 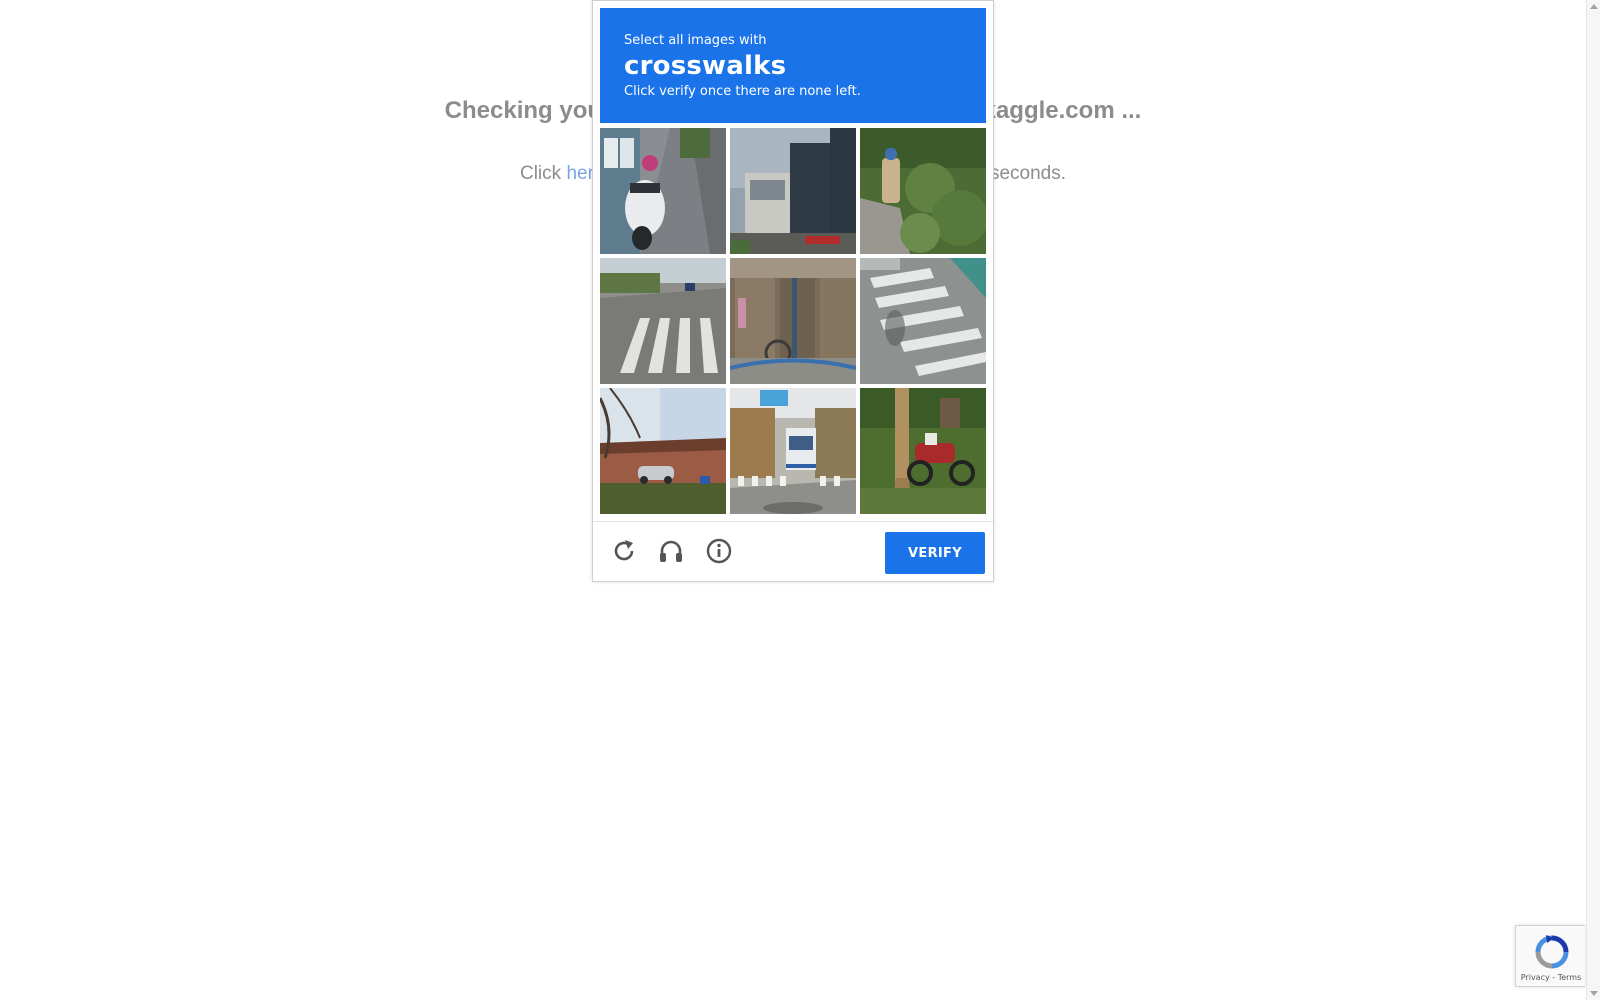 I want to click on recaptcha-badge: Privacy - Terms, so click(x=1550, y=956).